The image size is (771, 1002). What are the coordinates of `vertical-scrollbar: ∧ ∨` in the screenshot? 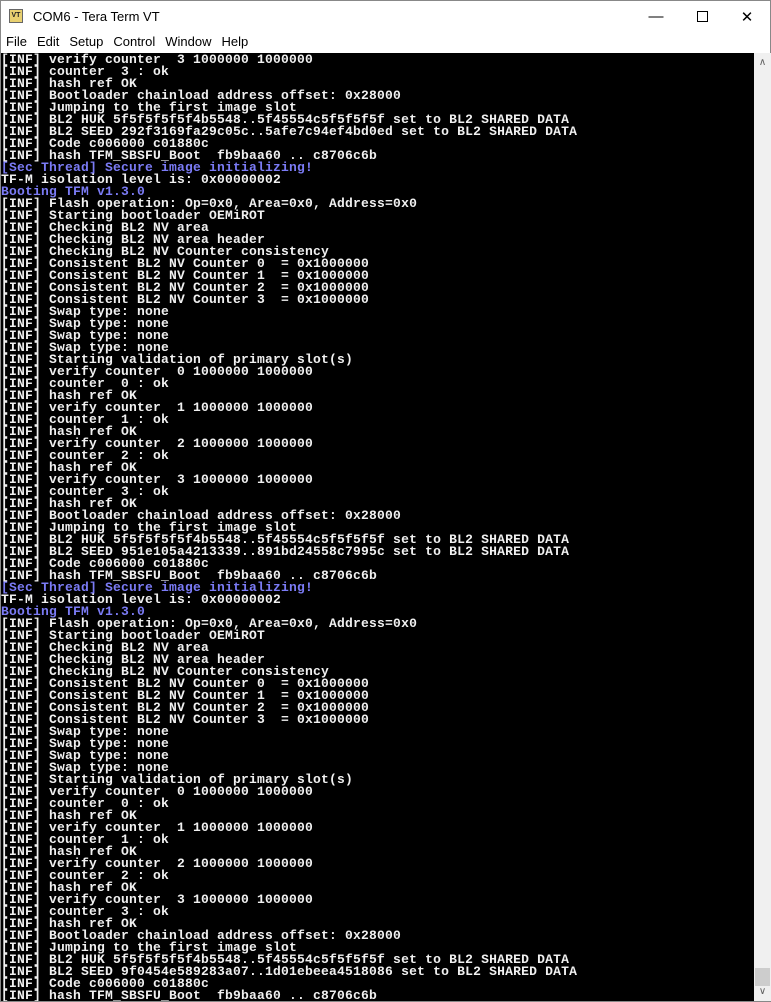 It's located at (762, 527).